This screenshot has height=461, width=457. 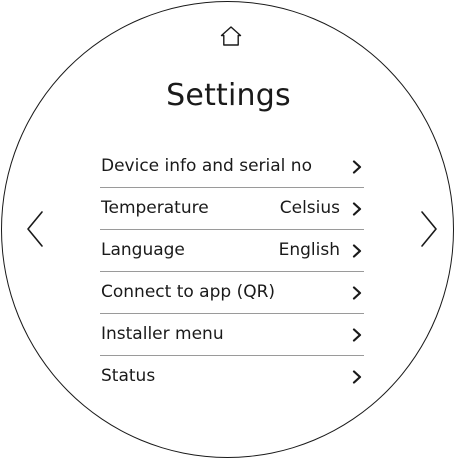 I want to click on menu-item-value: Celsius, so click(x=309, y=208).